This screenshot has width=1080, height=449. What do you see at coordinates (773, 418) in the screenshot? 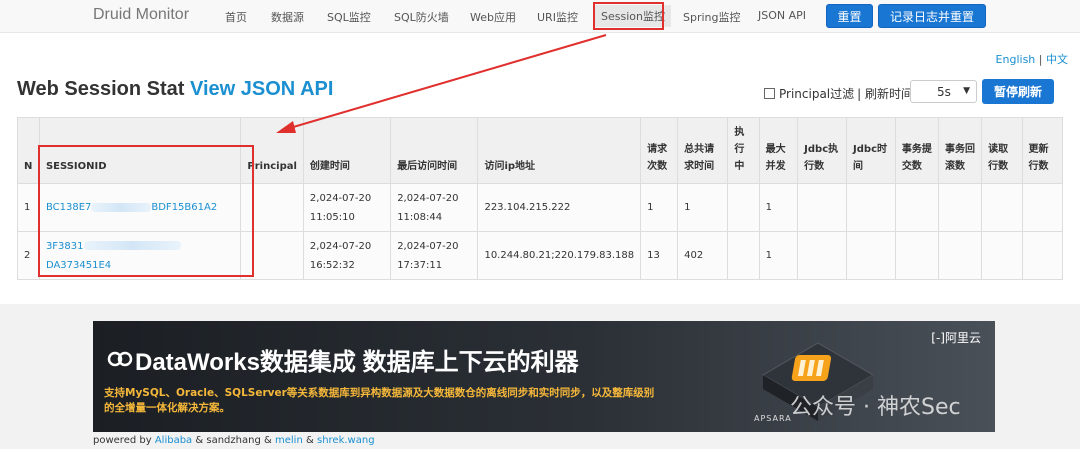
I see `apsara-label: APSARA` at bounding box center [773, 418].